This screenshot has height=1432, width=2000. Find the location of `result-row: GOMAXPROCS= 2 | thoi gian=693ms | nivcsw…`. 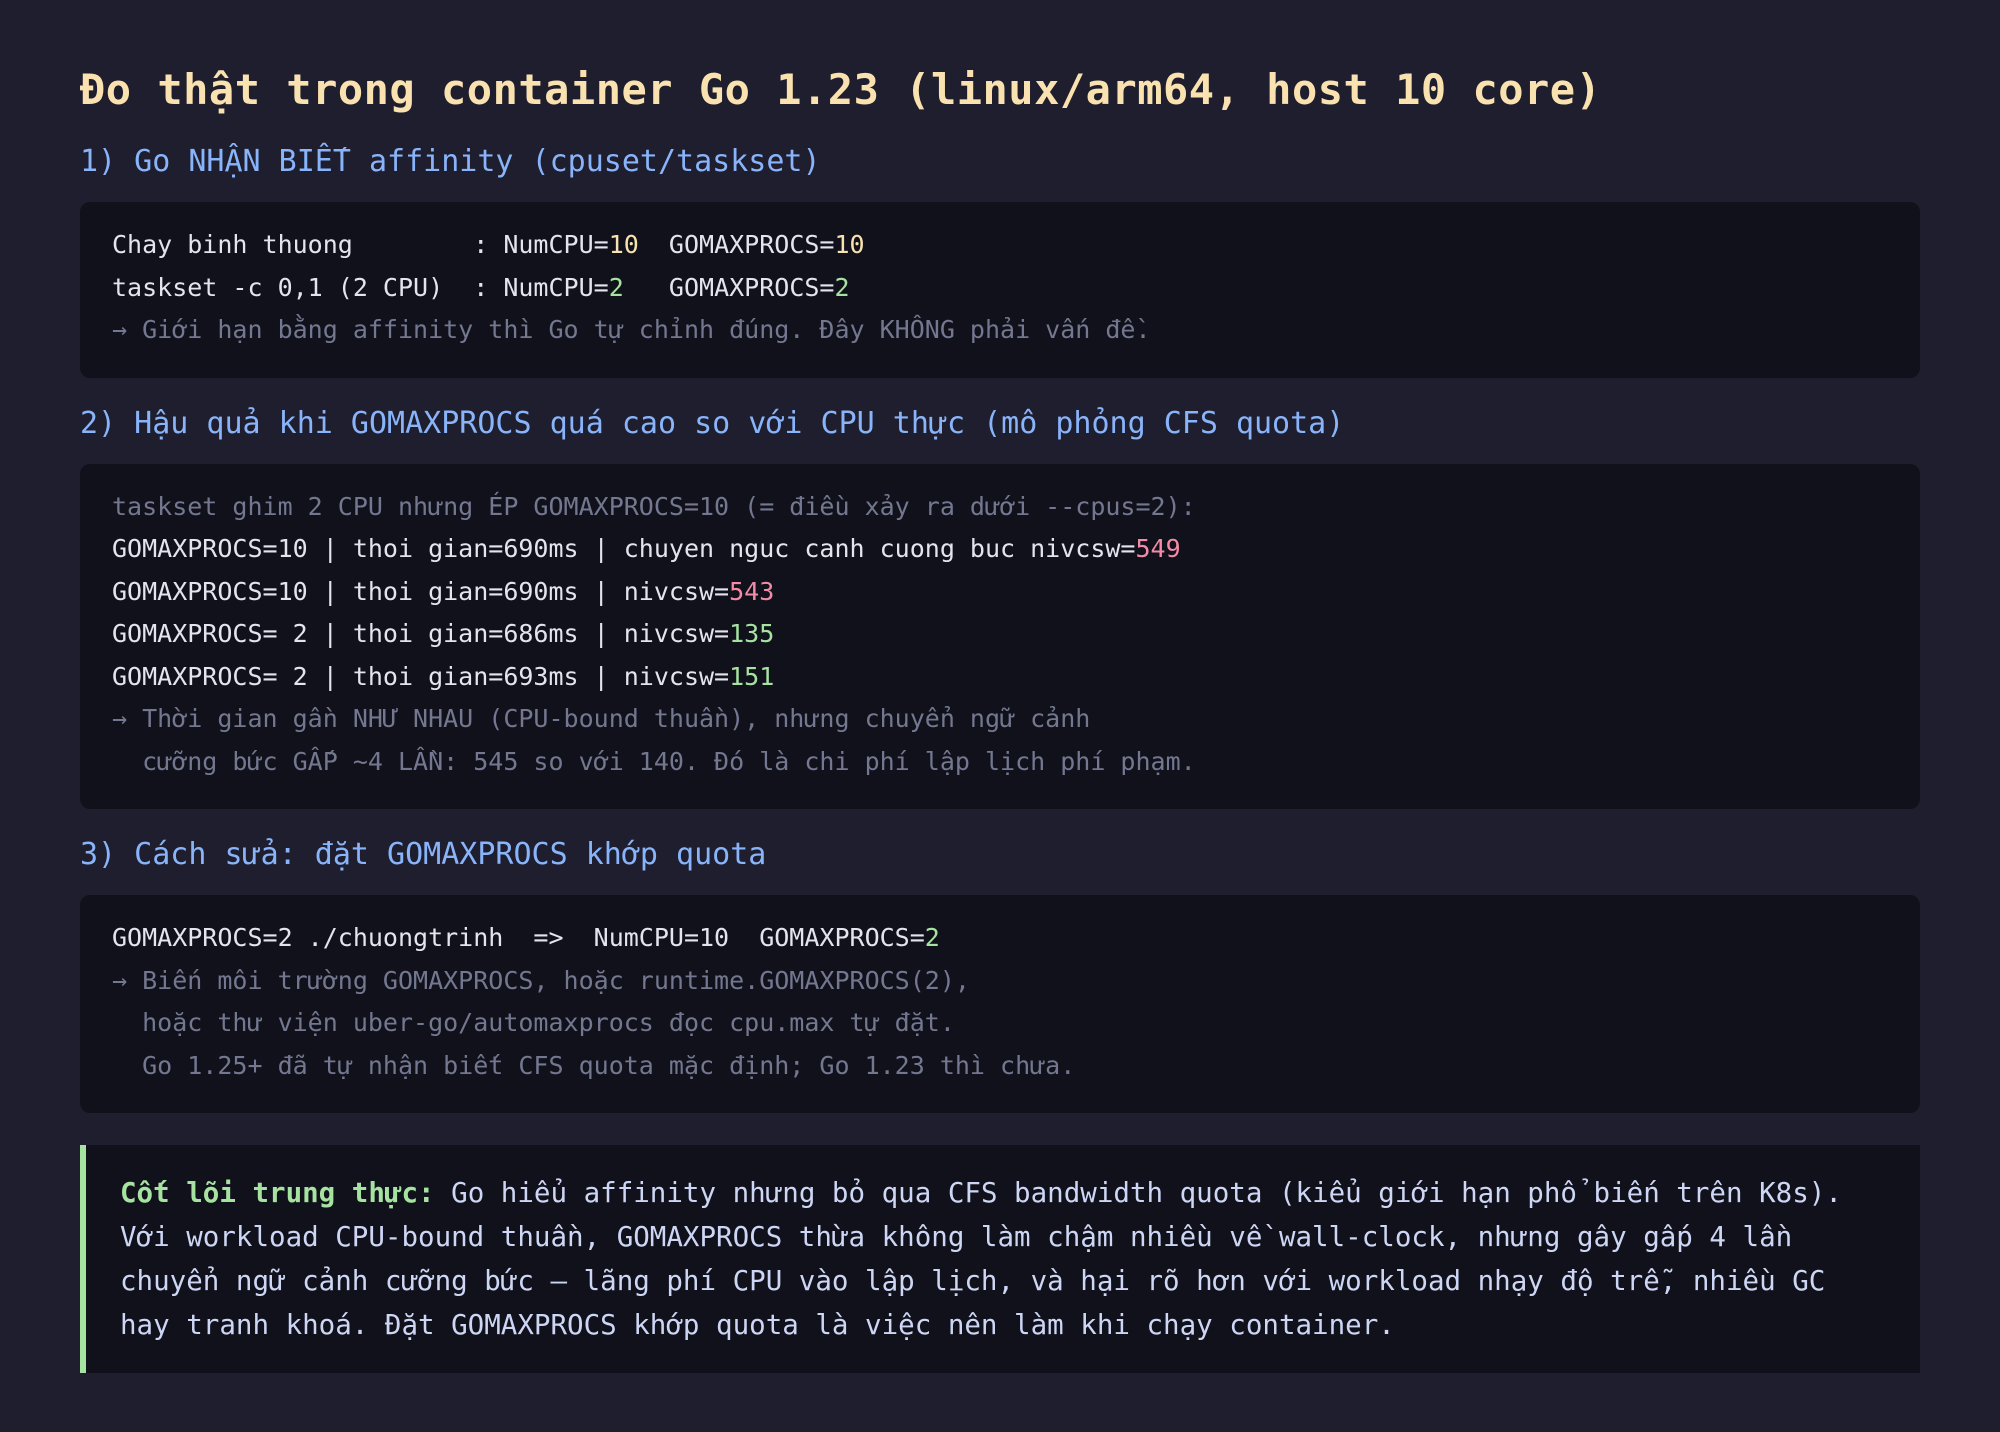

result-row: GOMAXPROCS= 2 | thoi gian=693ms | nivcsw… is located at coordinates (1000, 677).